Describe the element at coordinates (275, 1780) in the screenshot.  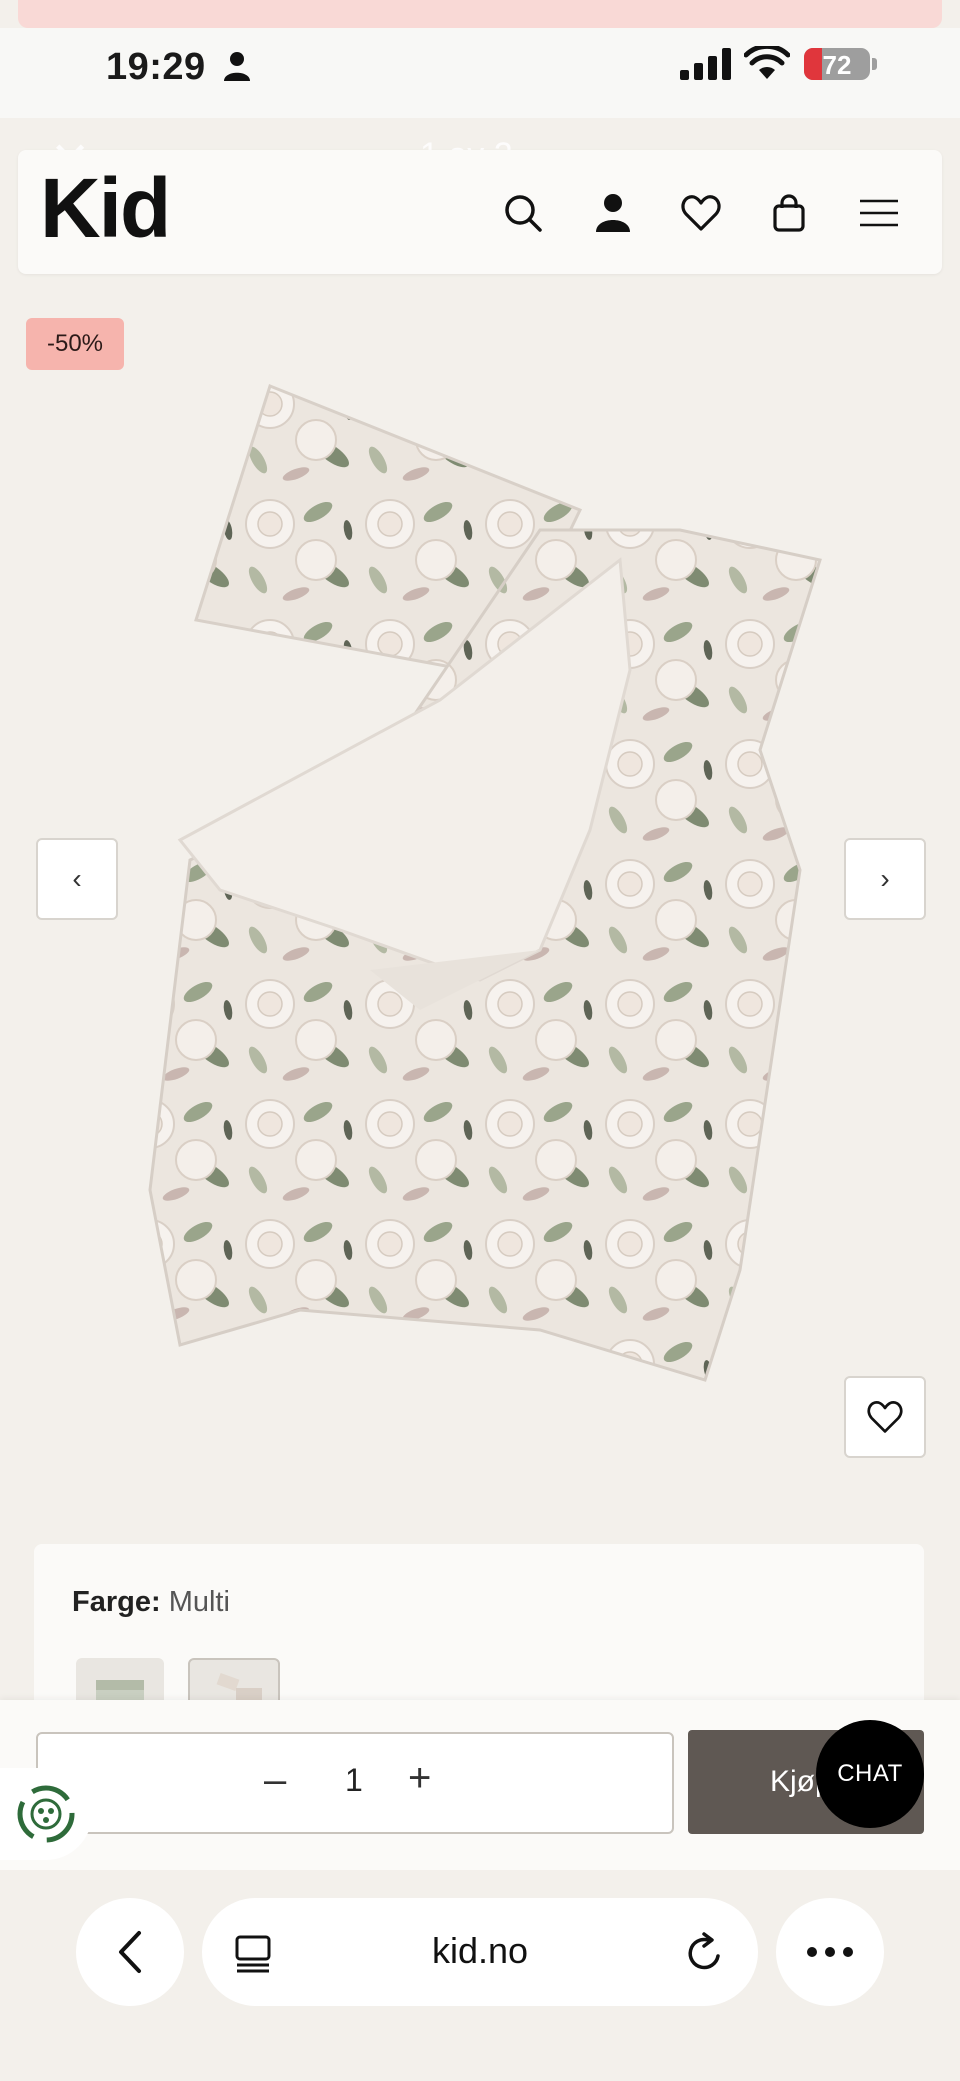
I see `decrease-quantity-button: –` at that location.